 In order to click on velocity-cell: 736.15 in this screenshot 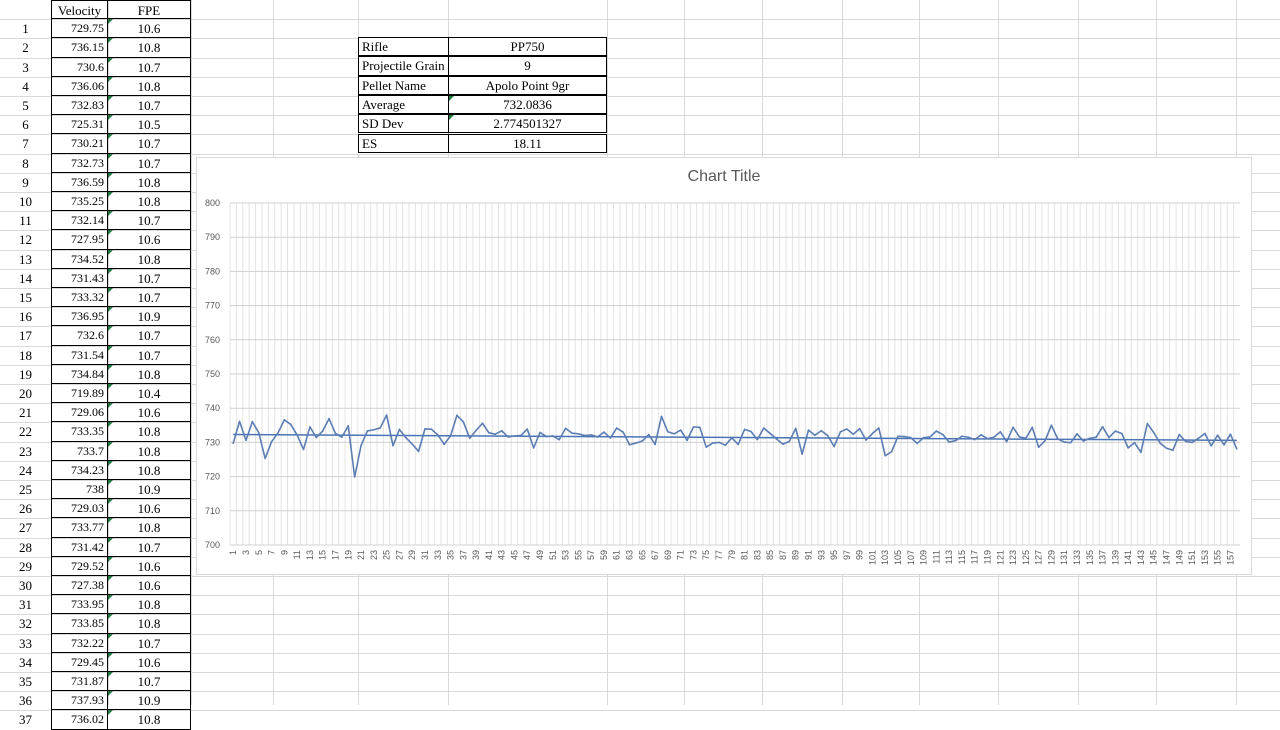, I will do `click(79, 47)`.